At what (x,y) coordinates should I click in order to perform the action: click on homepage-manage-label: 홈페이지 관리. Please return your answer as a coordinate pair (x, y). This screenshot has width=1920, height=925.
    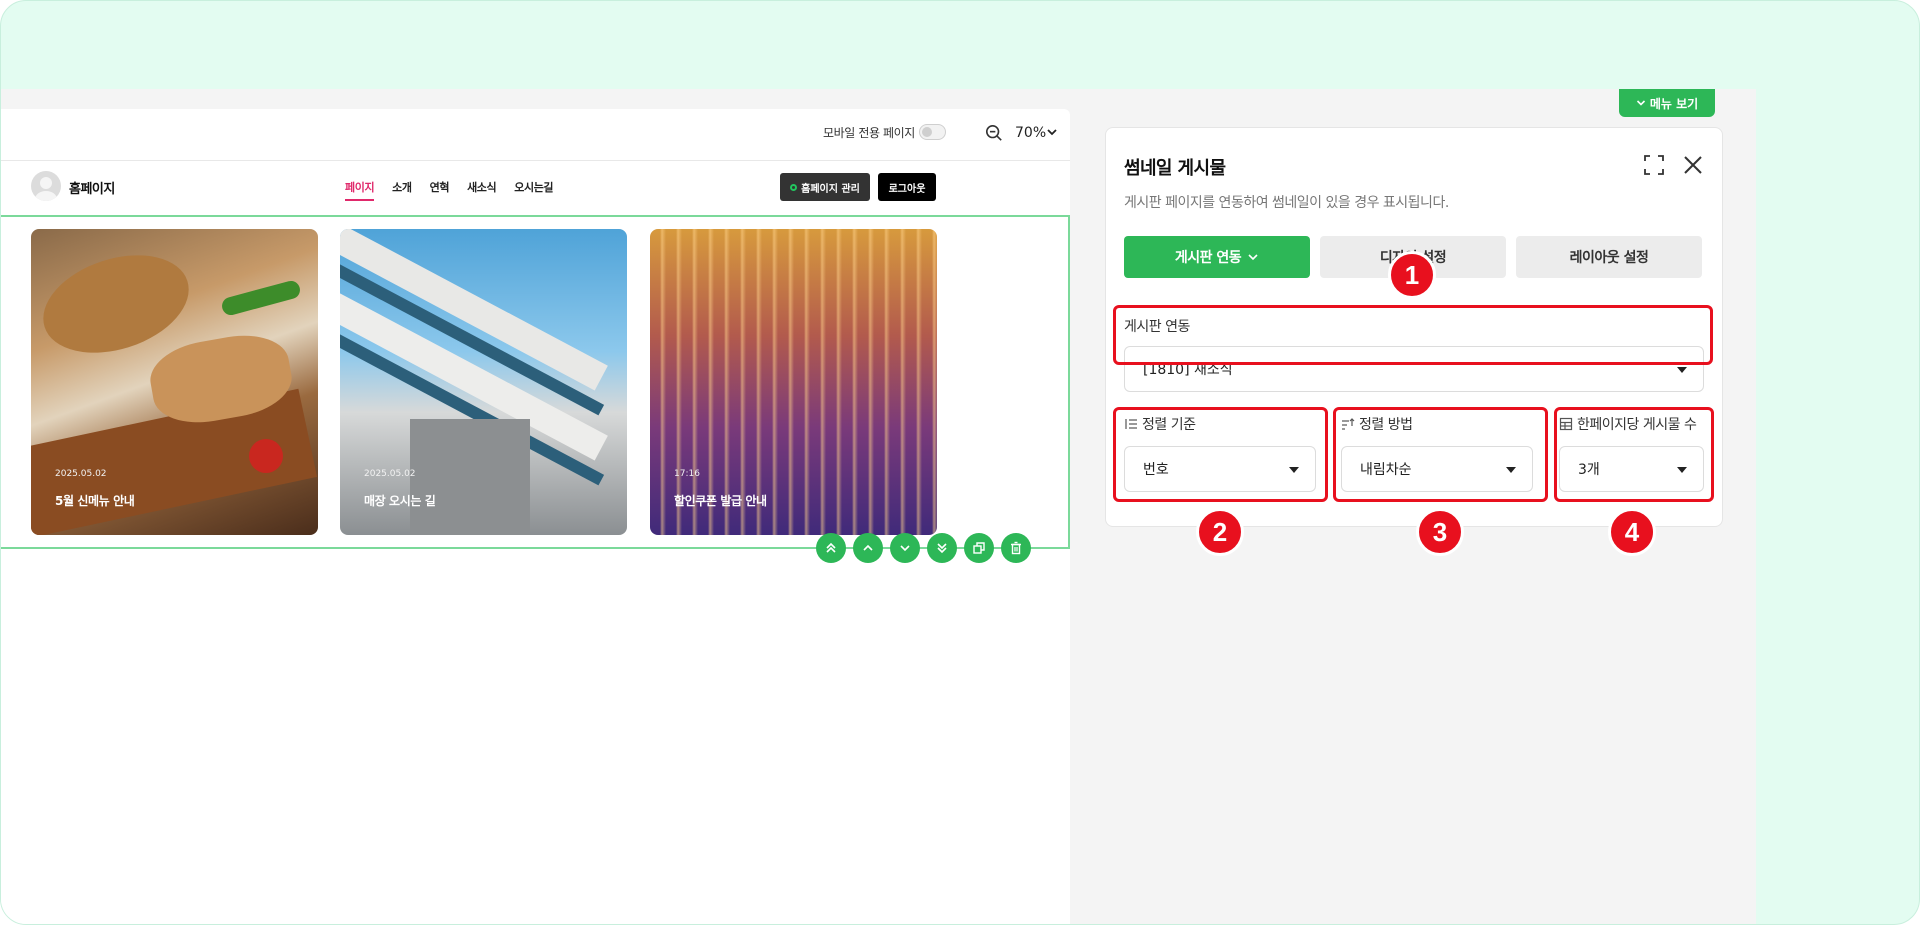
    Looking at the image, I should click on (830, 189).